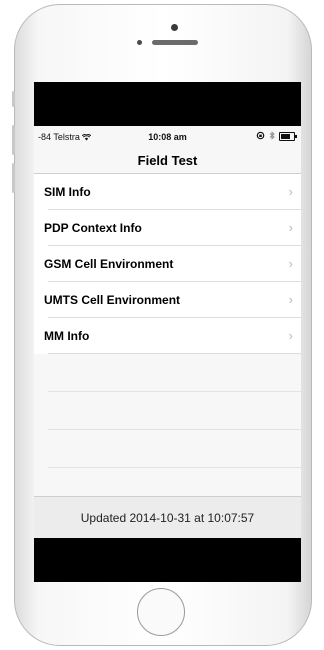  I want to click on home-button, so click(161, 612).